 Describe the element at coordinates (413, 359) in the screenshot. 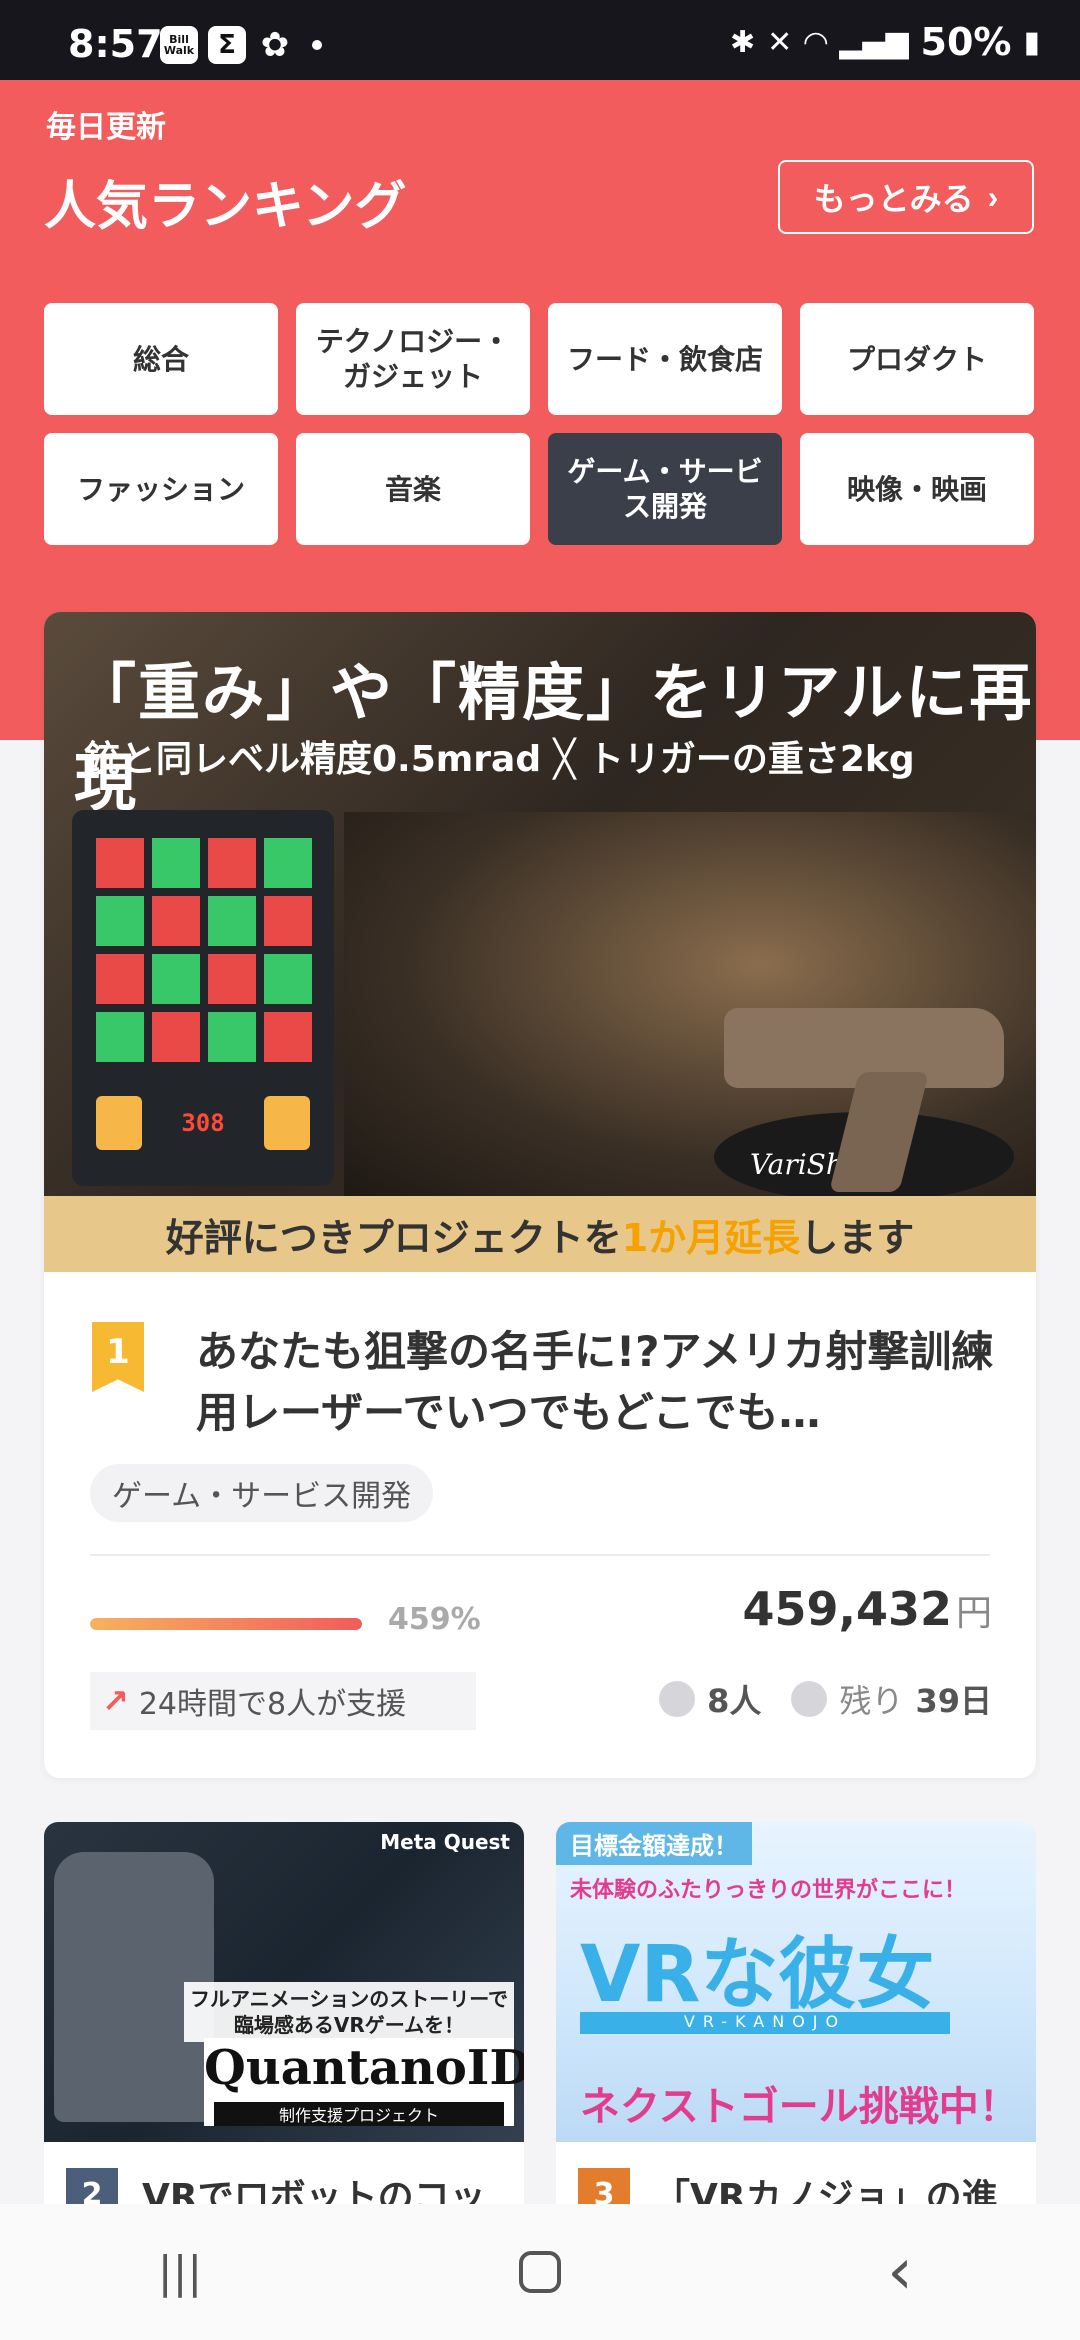

I see `category-technology-gadget: テクノロジー・ガジェット` at that location.